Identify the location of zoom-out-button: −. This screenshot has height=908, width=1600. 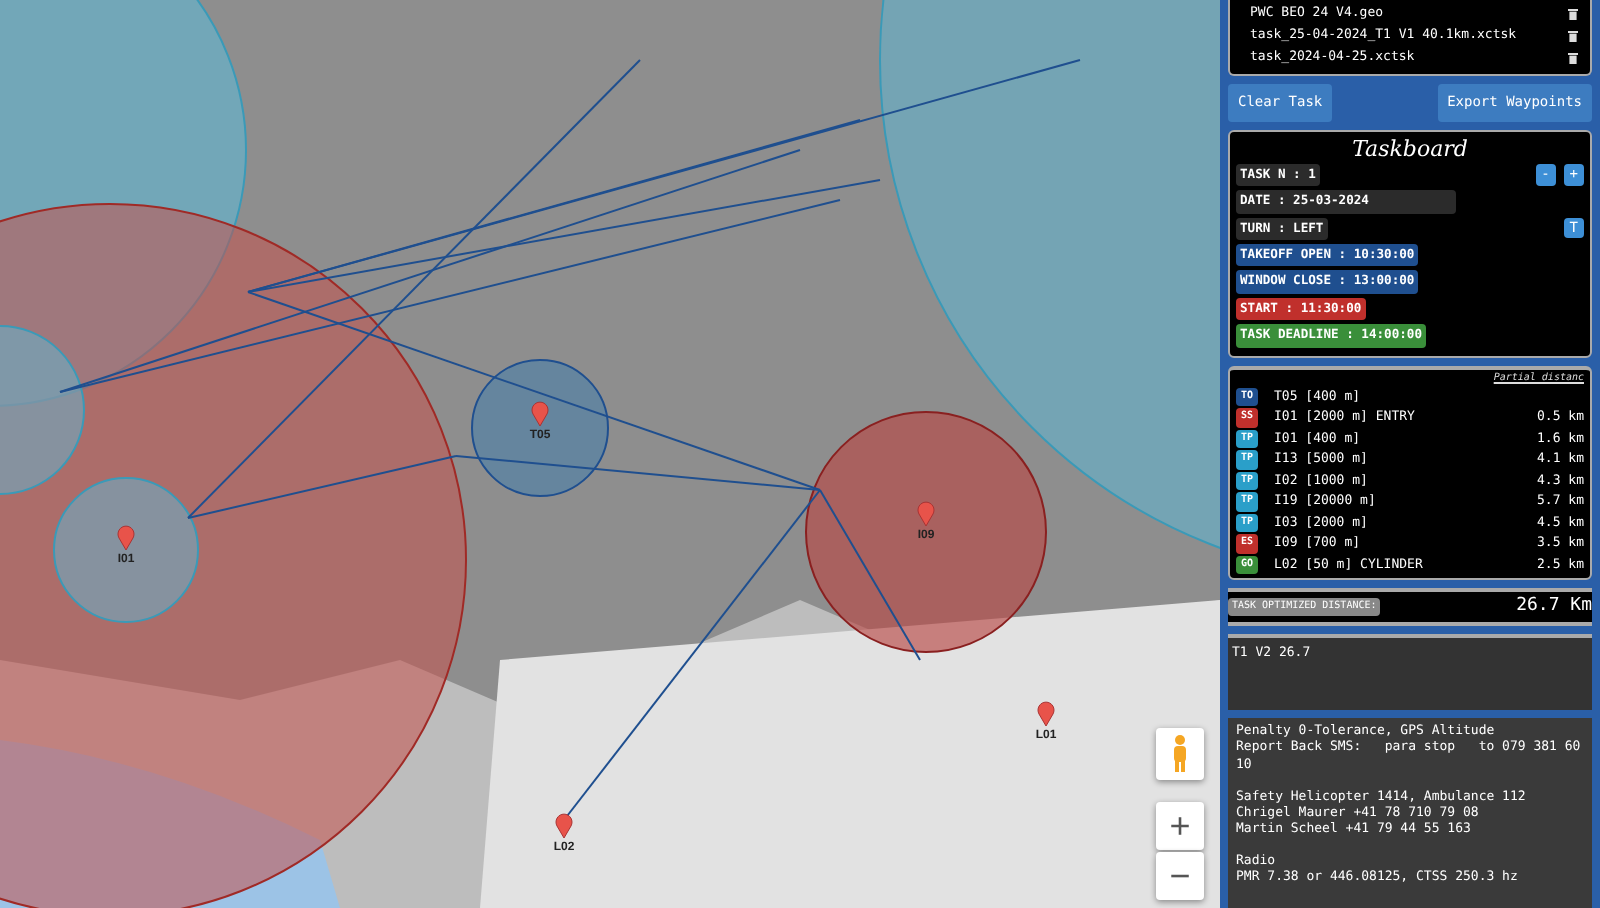
(1180, 876).